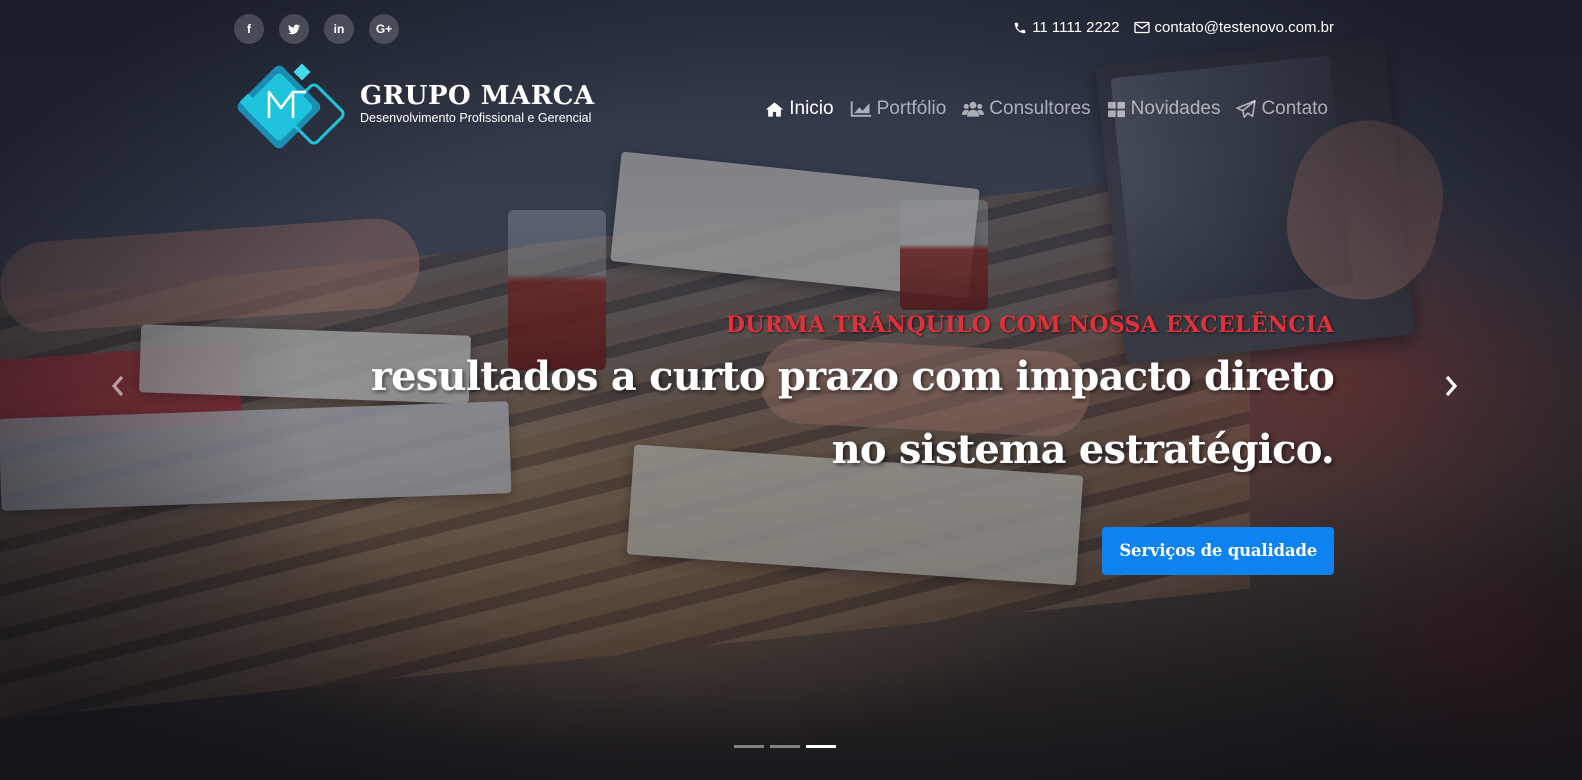  Describe the element at coordinates (1040, 108) in the screenshot. I see `nav-item-label: Consultores` at that location.